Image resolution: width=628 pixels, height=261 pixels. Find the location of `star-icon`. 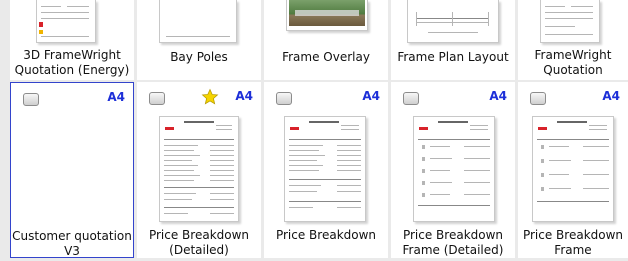

star-icon is located at coordinates (210, 97).